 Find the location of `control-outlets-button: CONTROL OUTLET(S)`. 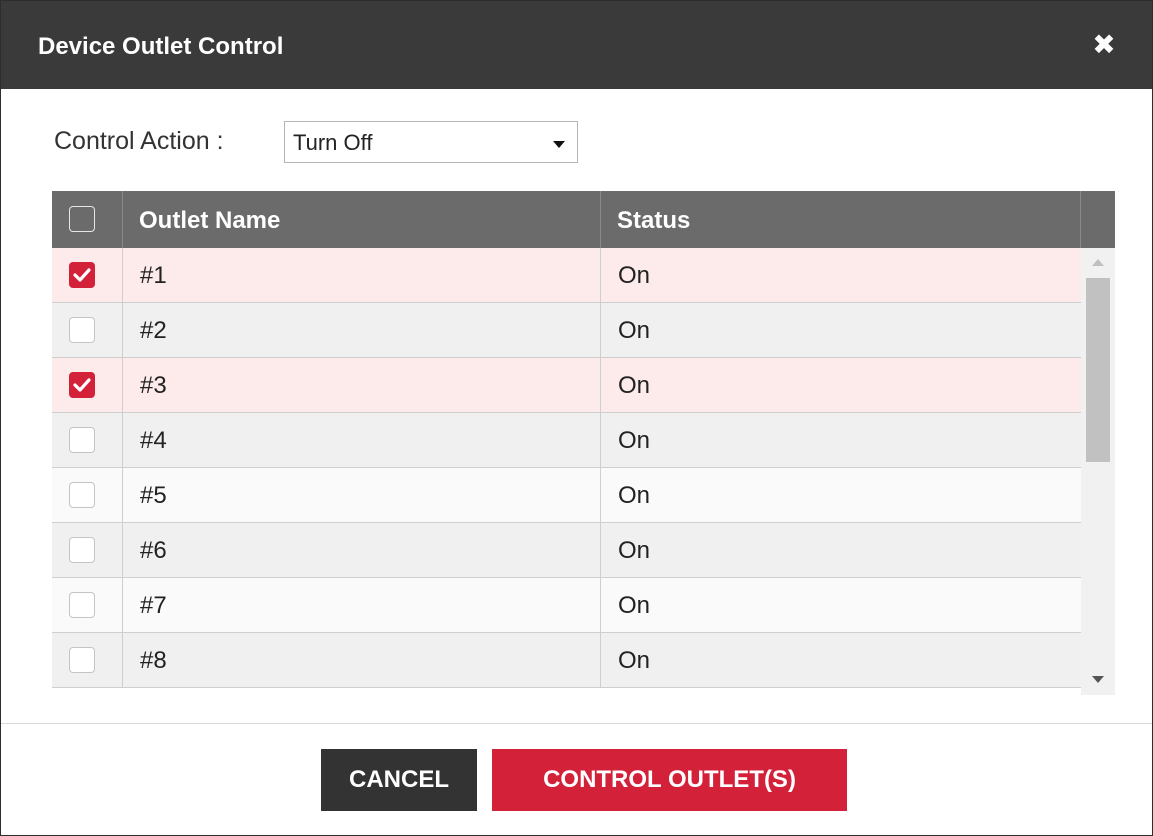

control-outlets-button: CONTROL OUTLET(S) is located at coordinates (669, 780).